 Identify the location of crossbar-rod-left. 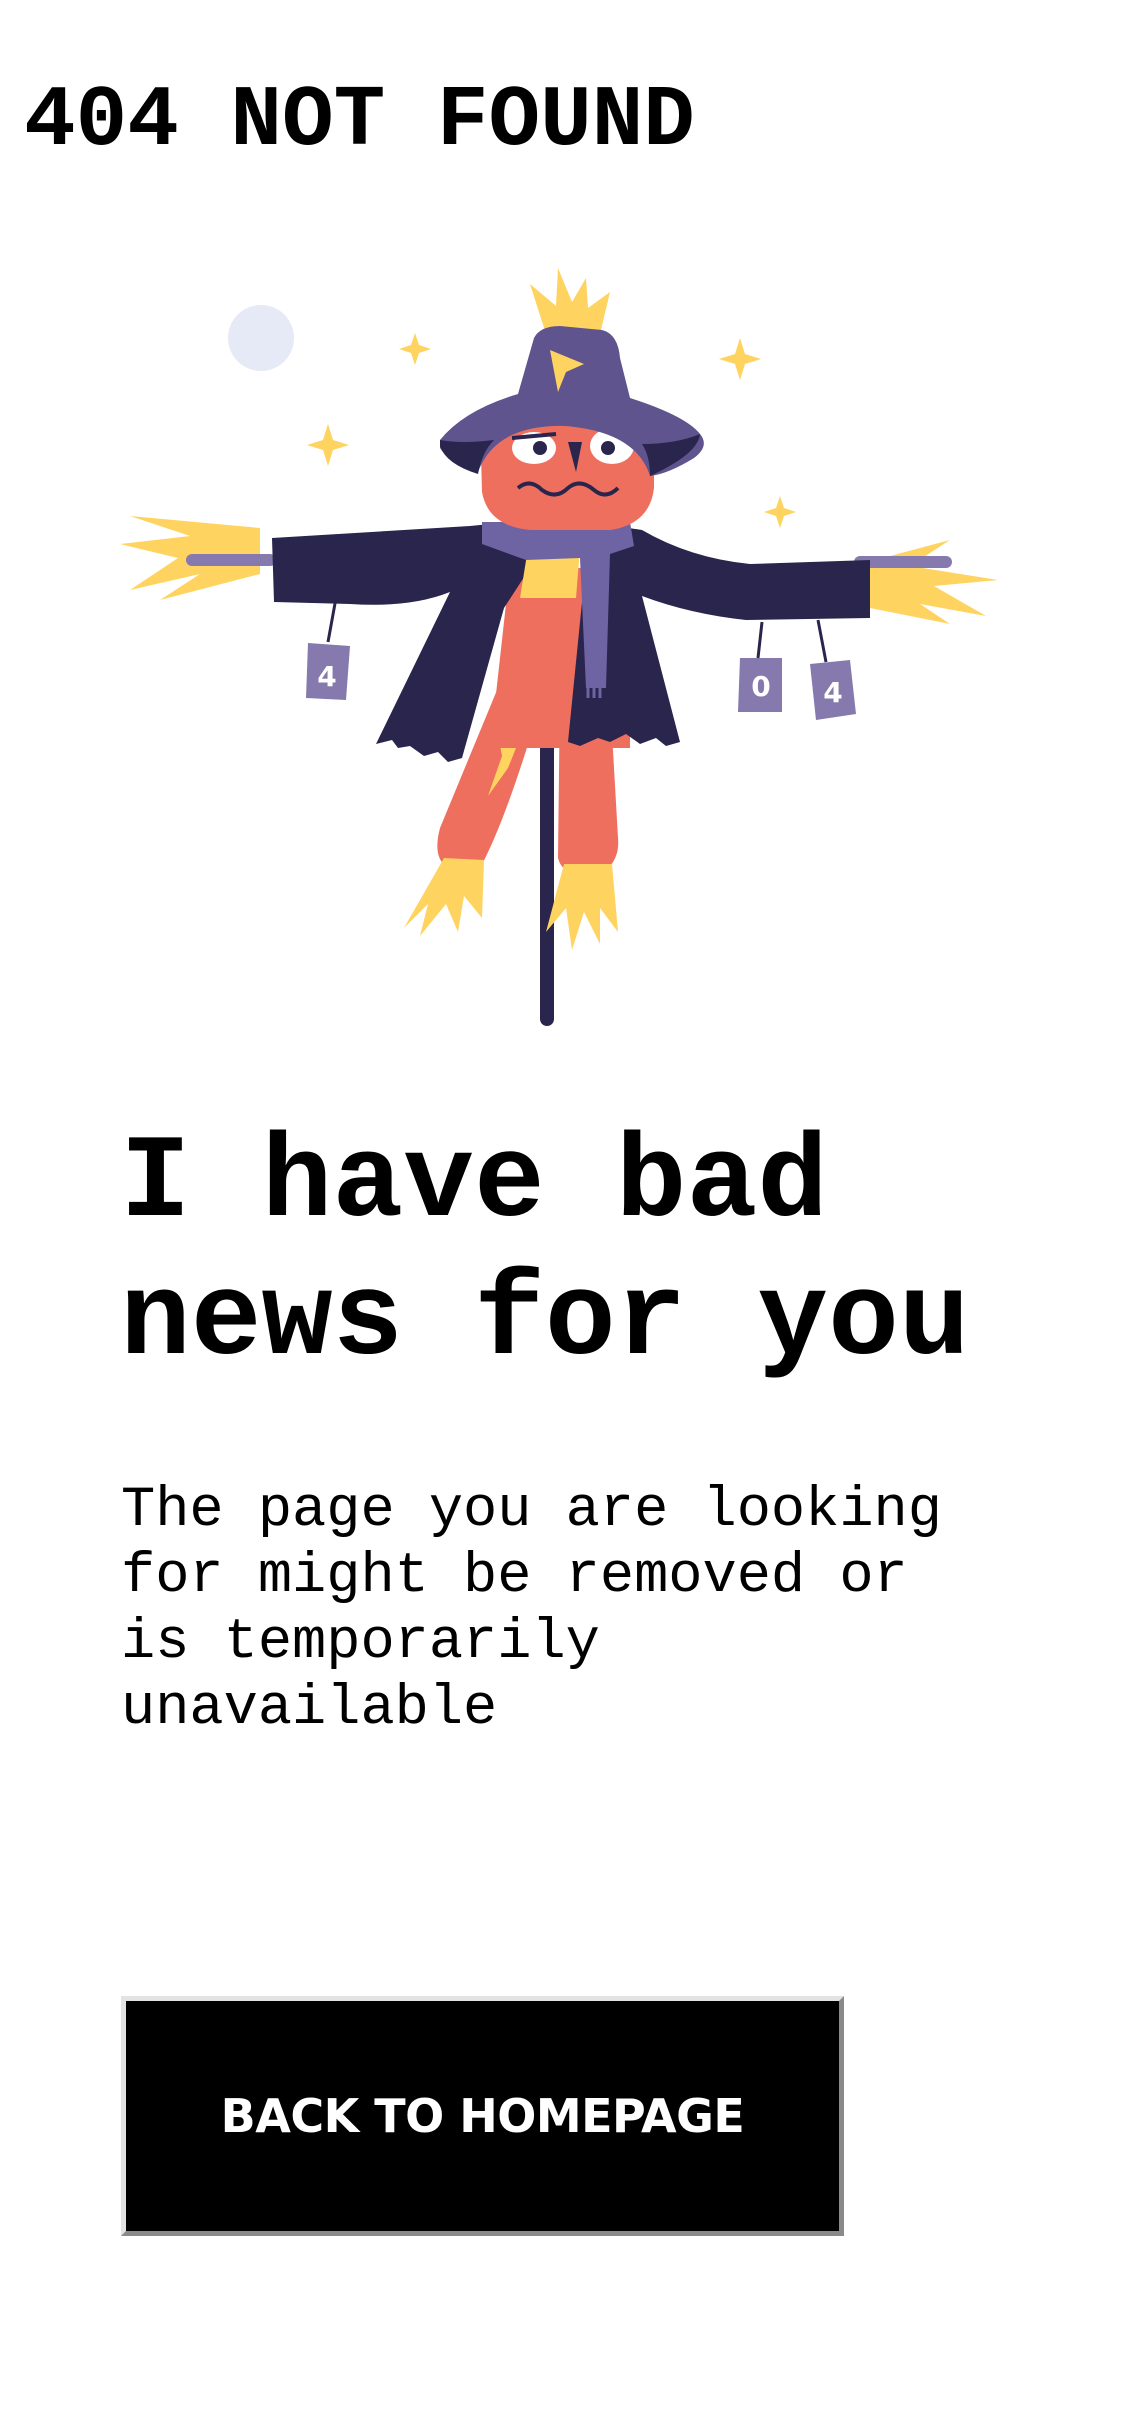
(231, 560).